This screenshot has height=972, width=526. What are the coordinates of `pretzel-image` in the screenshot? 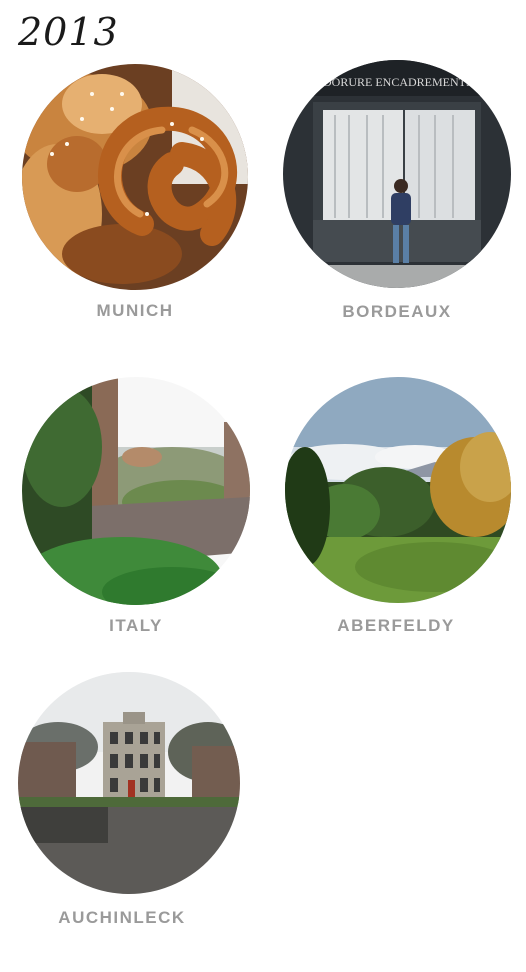 It's located at (135, 177).